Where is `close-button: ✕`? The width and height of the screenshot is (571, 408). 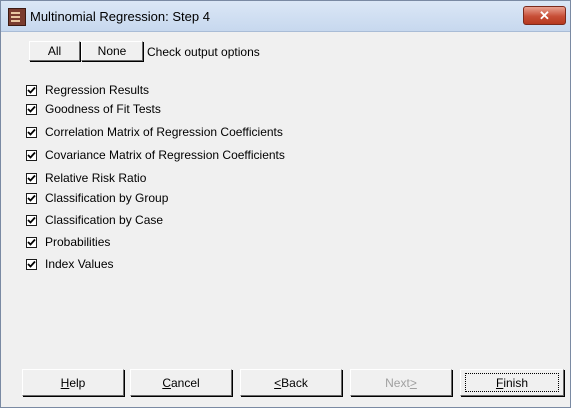
close-button: ✕ is located at coordinates (544, 15).